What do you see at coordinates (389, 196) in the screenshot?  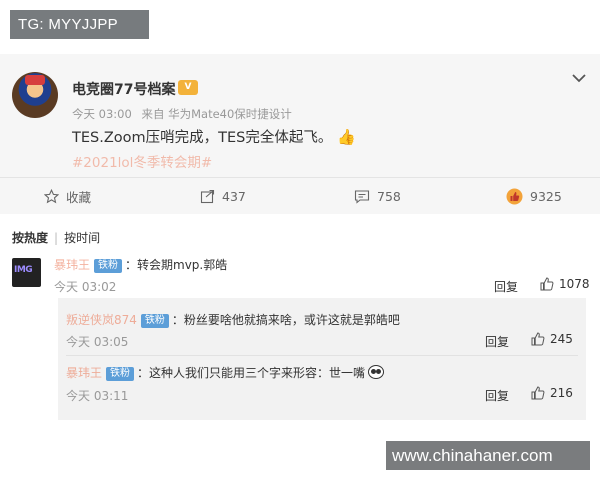 I see `comment-count: 758` at bounding box center [389, 196].